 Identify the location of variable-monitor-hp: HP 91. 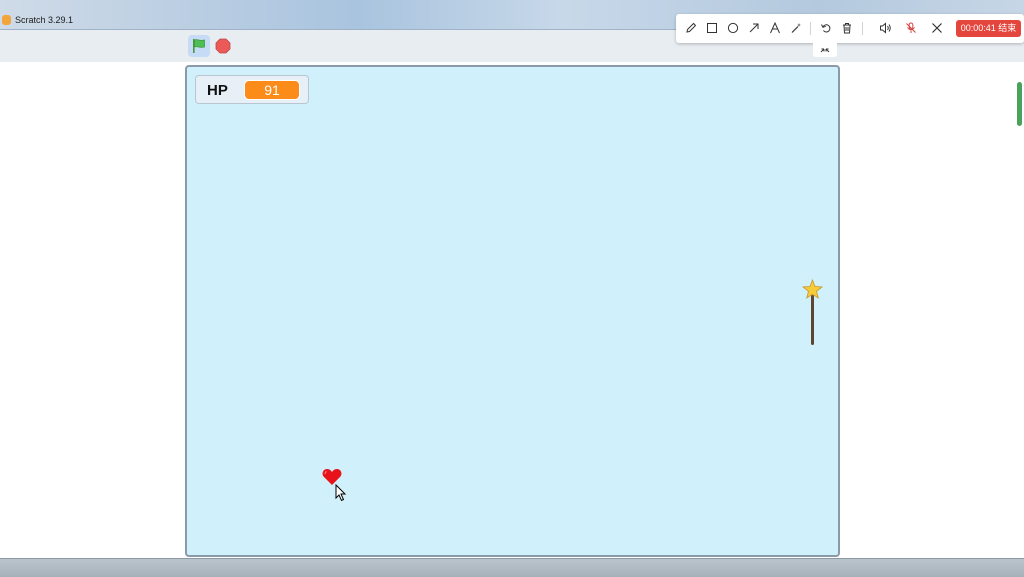
(252, 89).